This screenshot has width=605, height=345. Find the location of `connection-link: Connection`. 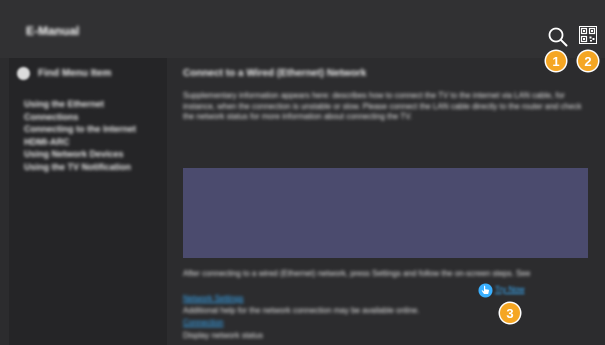

connection-link: Connection is located at coordinates (203, 322).